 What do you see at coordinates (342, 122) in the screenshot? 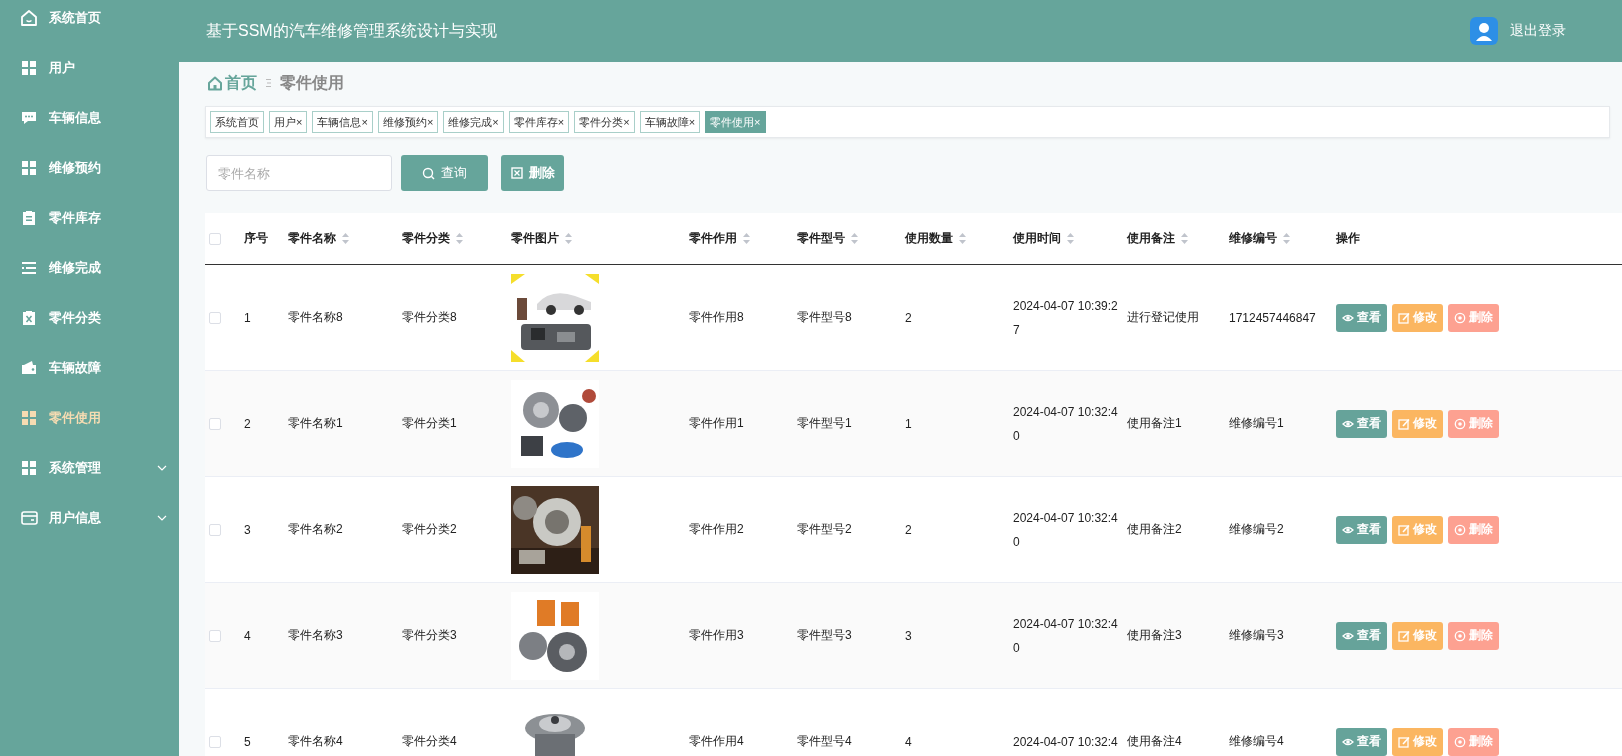
I see `page-tab: 车辆信息×` at bounding box center [342, 122].